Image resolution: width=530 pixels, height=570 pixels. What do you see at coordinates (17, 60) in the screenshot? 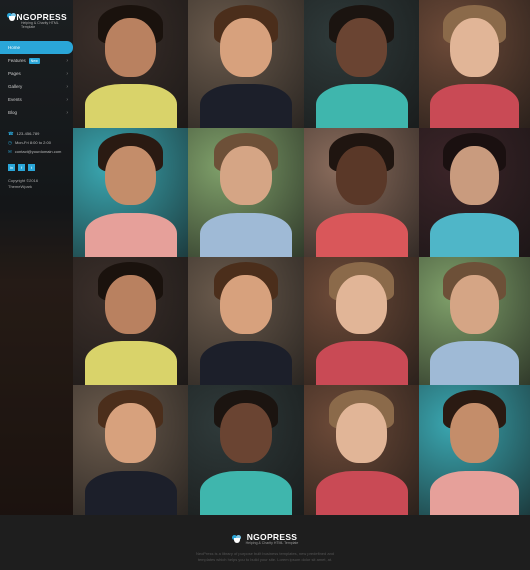
I see `nav-item-label: Features` at bounding box center [17, 60].